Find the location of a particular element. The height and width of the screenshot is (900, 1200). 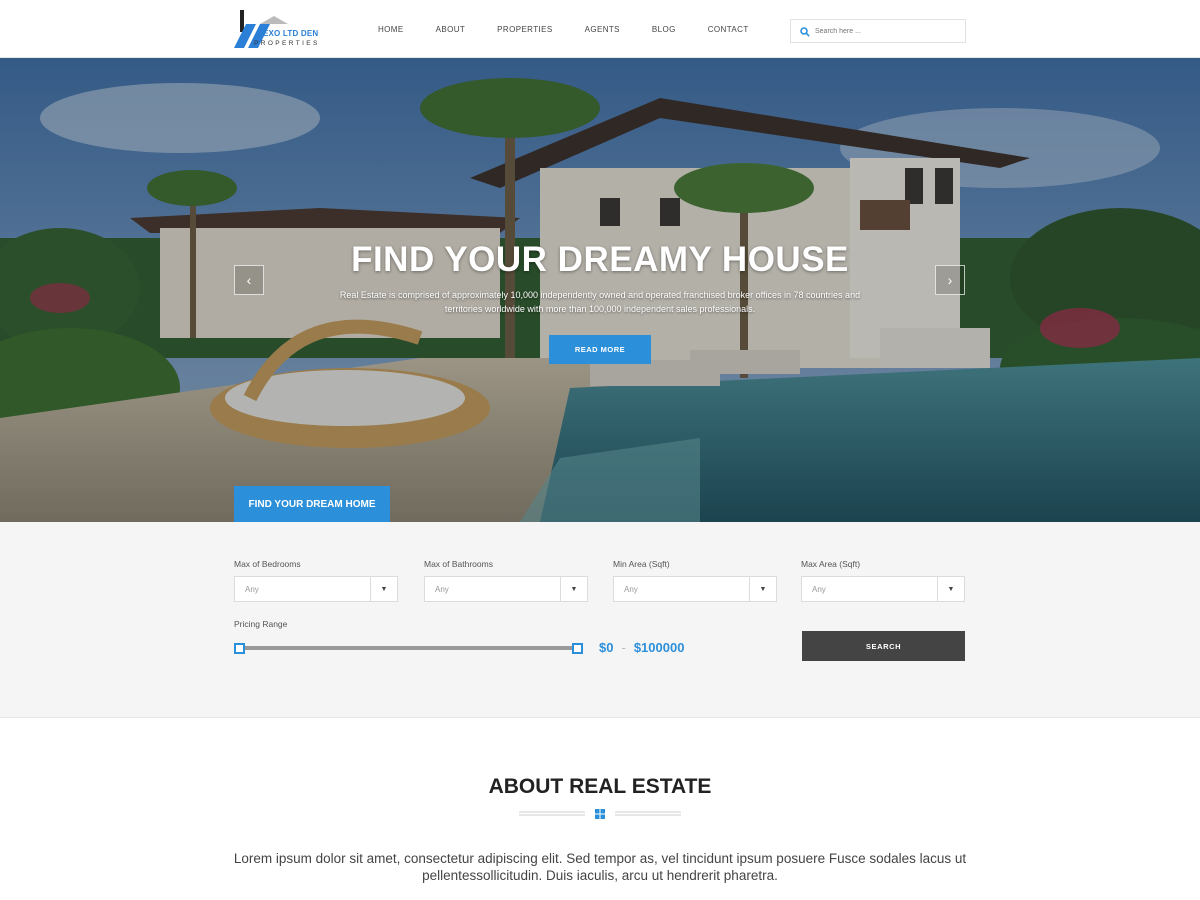

price-range-display: $0- $100000 is located at coordinates (641, 647).